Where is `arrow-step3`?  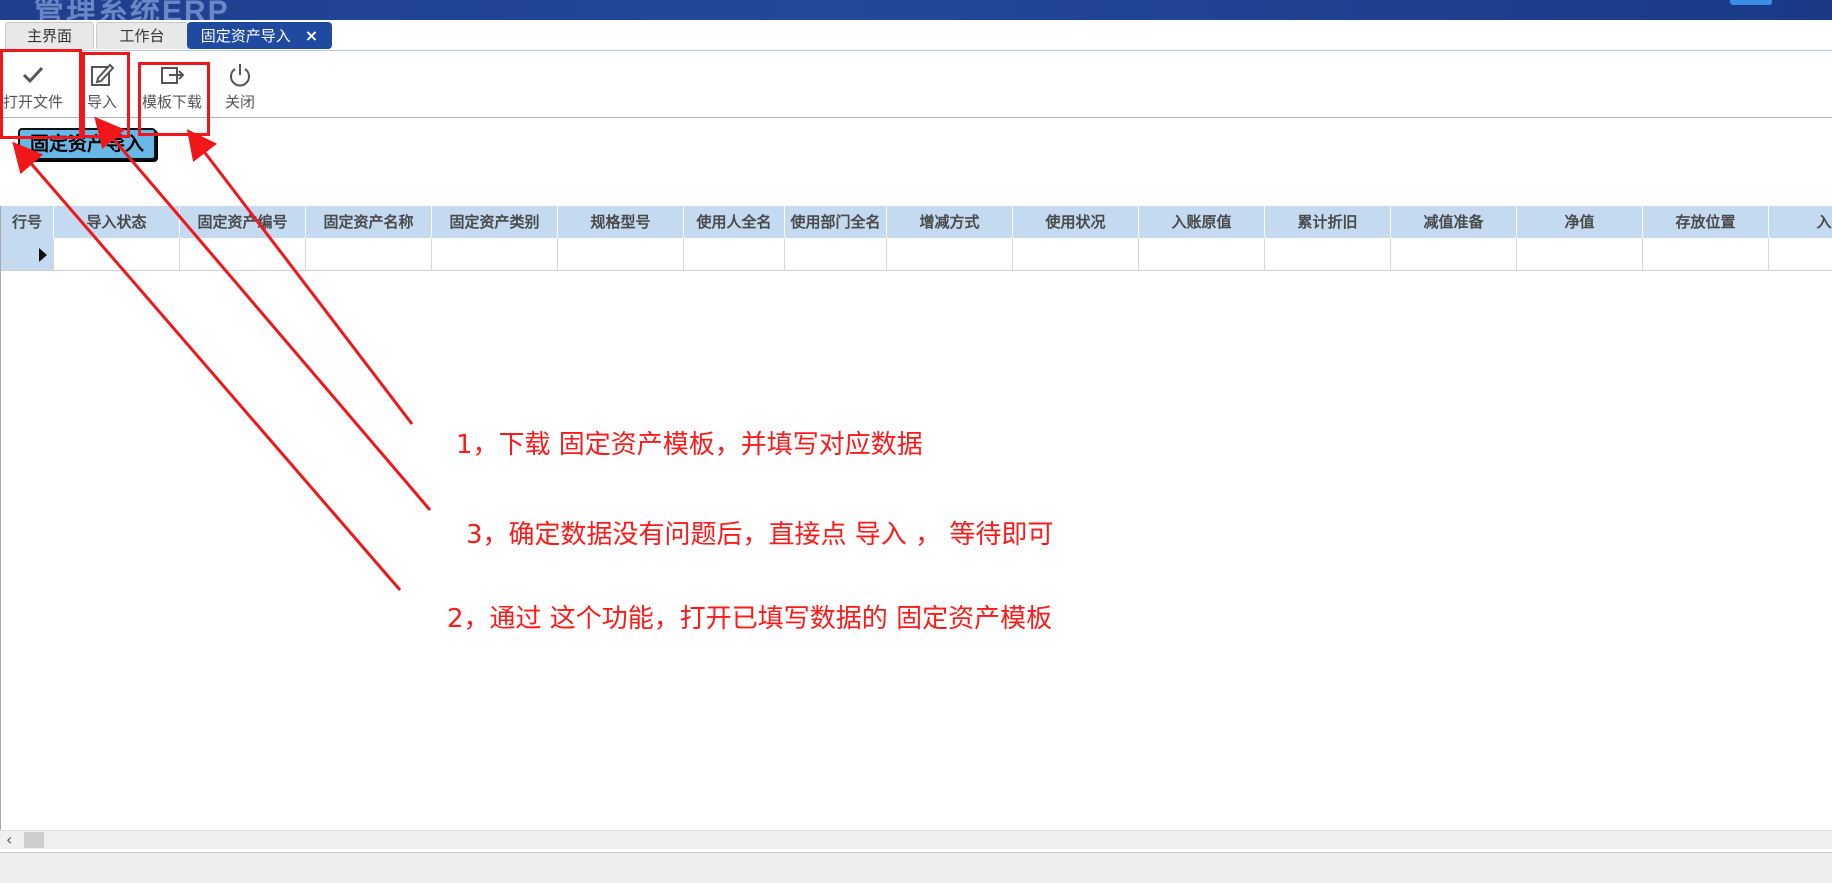 arrow-step3 is located at coordinates (263, 313).